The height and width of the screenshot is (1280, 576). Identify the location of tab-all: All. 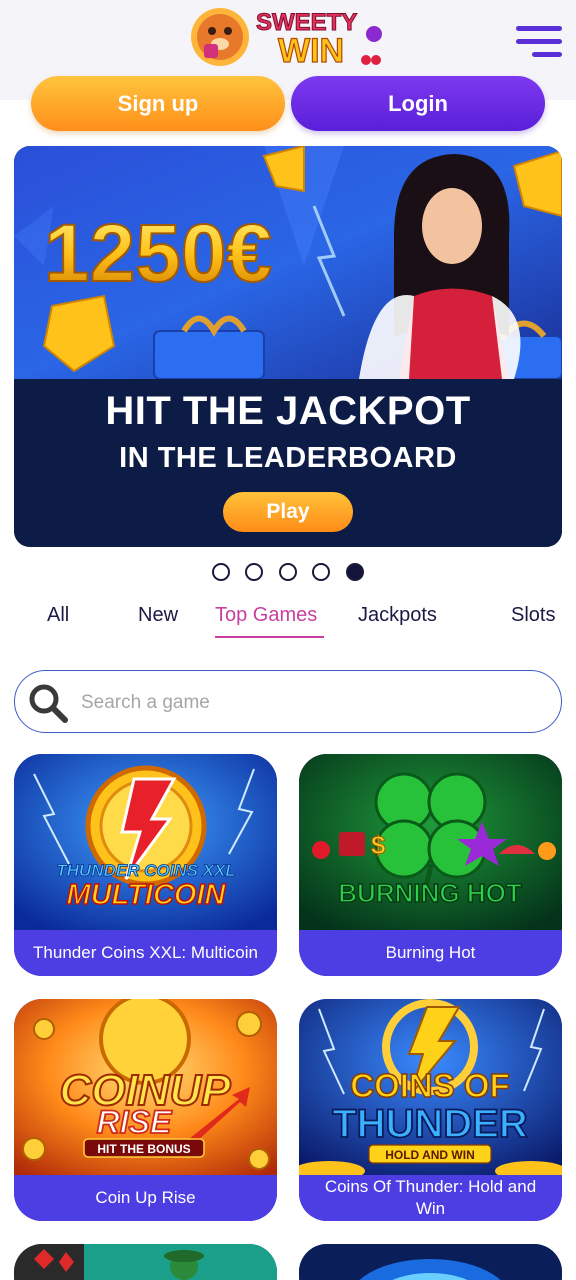
(58, 615).